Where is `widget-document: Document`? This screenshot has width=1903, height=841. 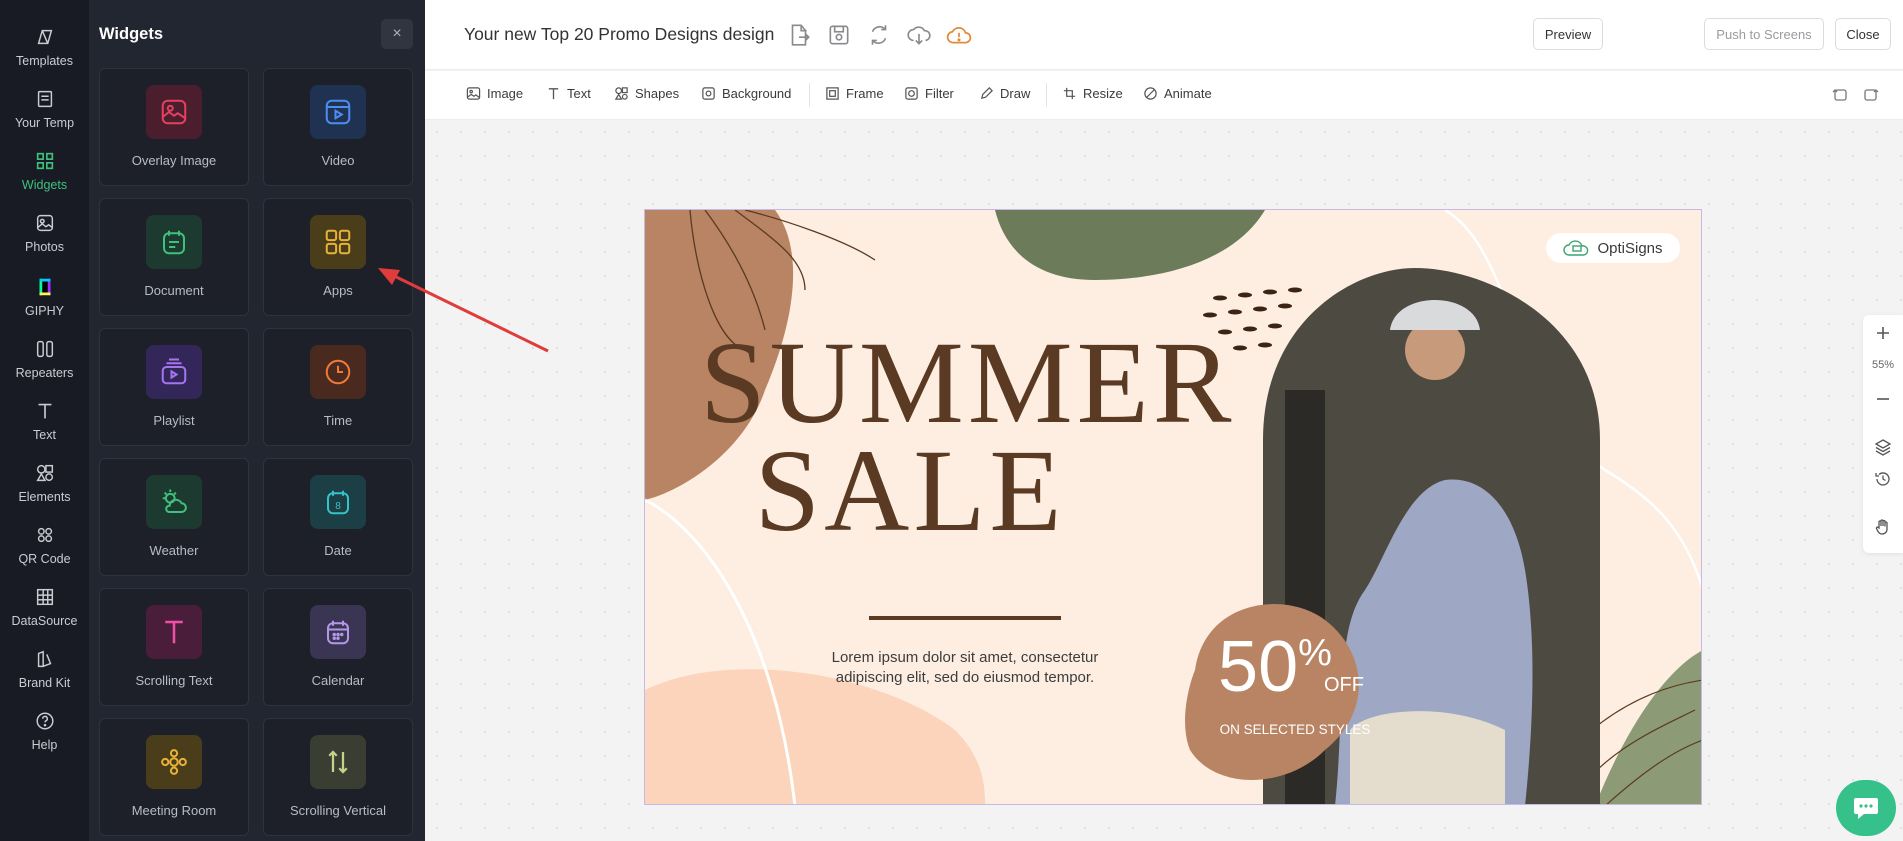 widget-document: Document is located at coordinates (174, 257).